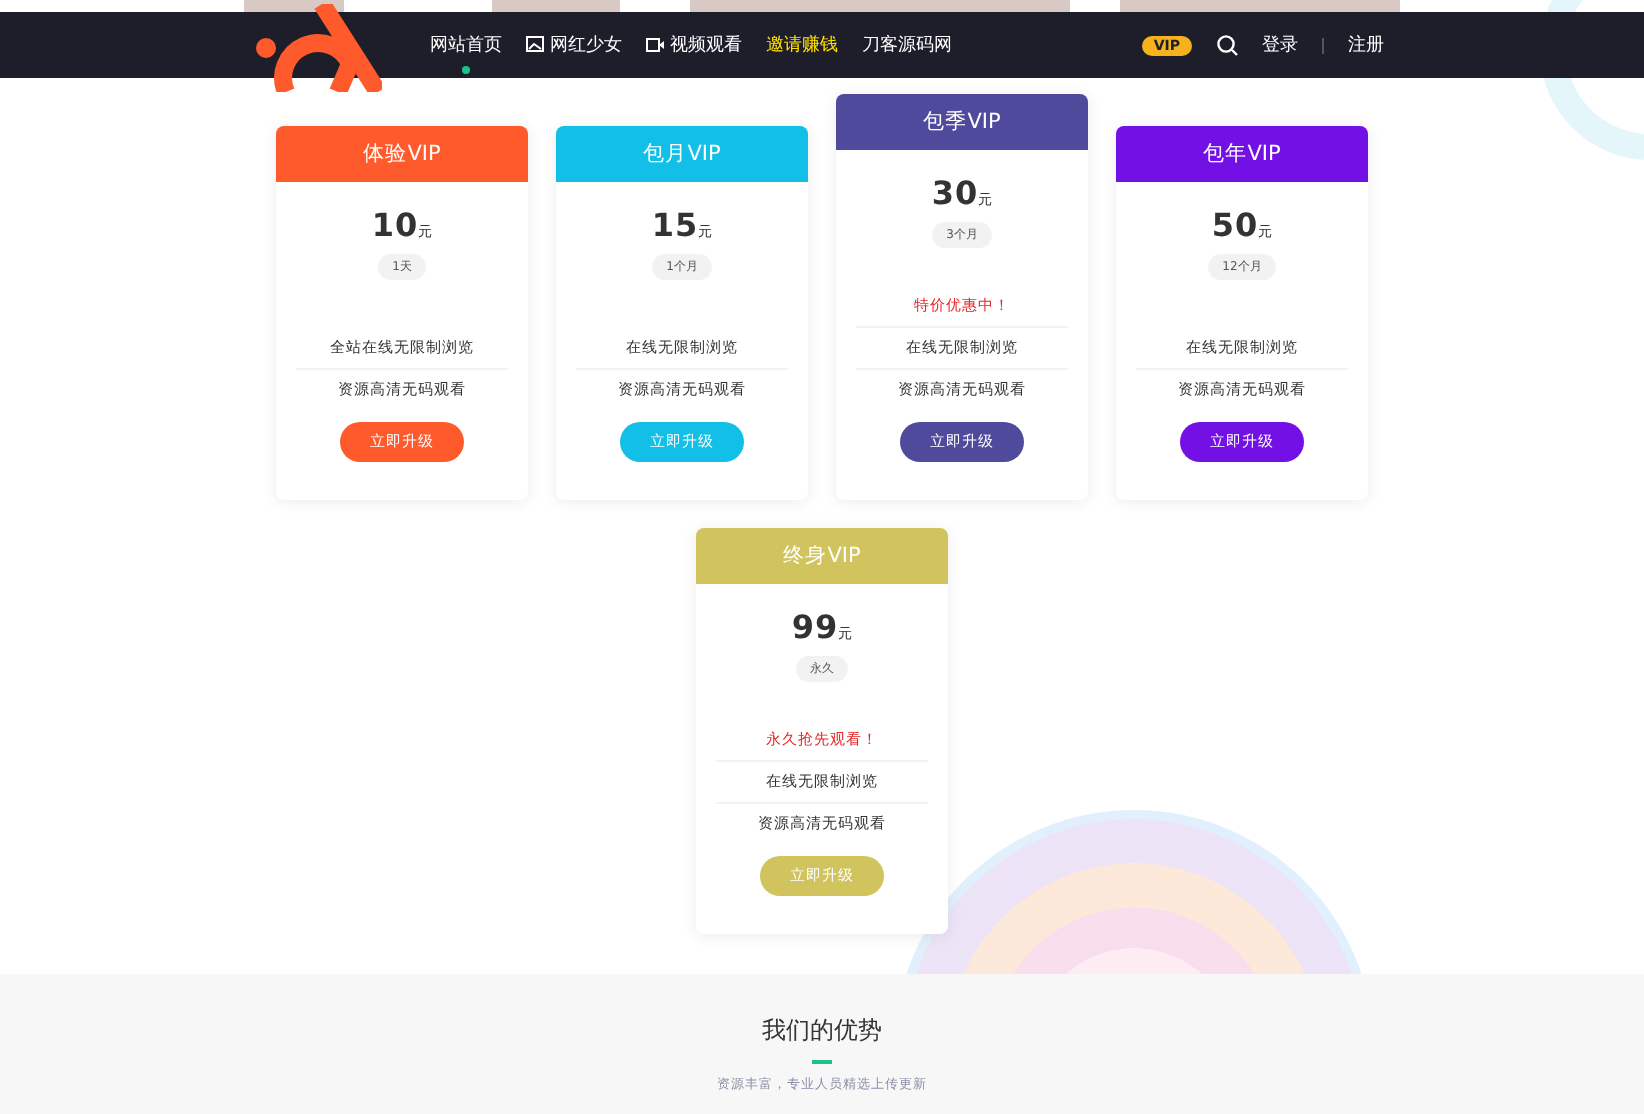 The height and width of the screenshot is (1114, 1644). I want to click on nav-link: 网站首页, so click(466, 45).